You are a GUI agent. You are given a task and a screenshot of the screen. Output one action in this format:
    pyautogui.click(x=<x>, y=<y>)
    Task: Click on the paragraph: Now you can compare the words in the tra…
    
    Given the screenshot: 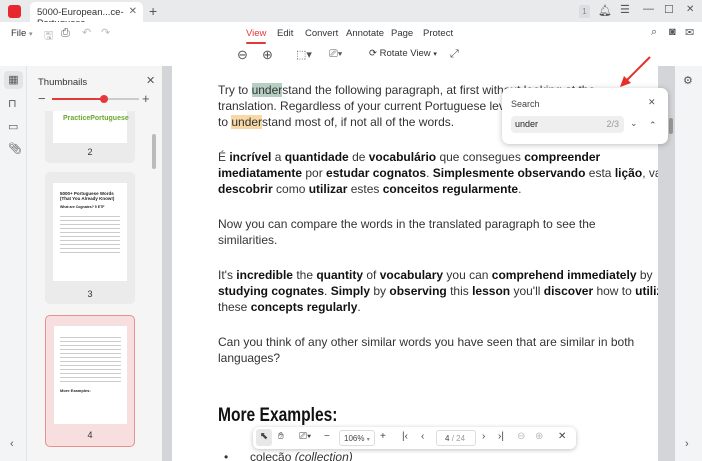 What is the action you would take?
    pyautogui.click(x=438, y=232)
    